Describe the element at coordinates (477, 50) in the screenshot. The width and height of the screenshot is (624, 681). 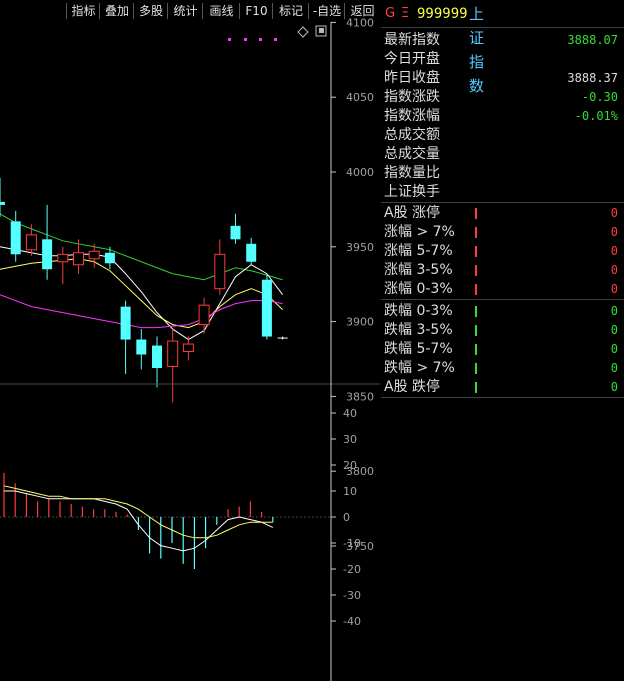
I see `stock-name: 上证指数` at that location.